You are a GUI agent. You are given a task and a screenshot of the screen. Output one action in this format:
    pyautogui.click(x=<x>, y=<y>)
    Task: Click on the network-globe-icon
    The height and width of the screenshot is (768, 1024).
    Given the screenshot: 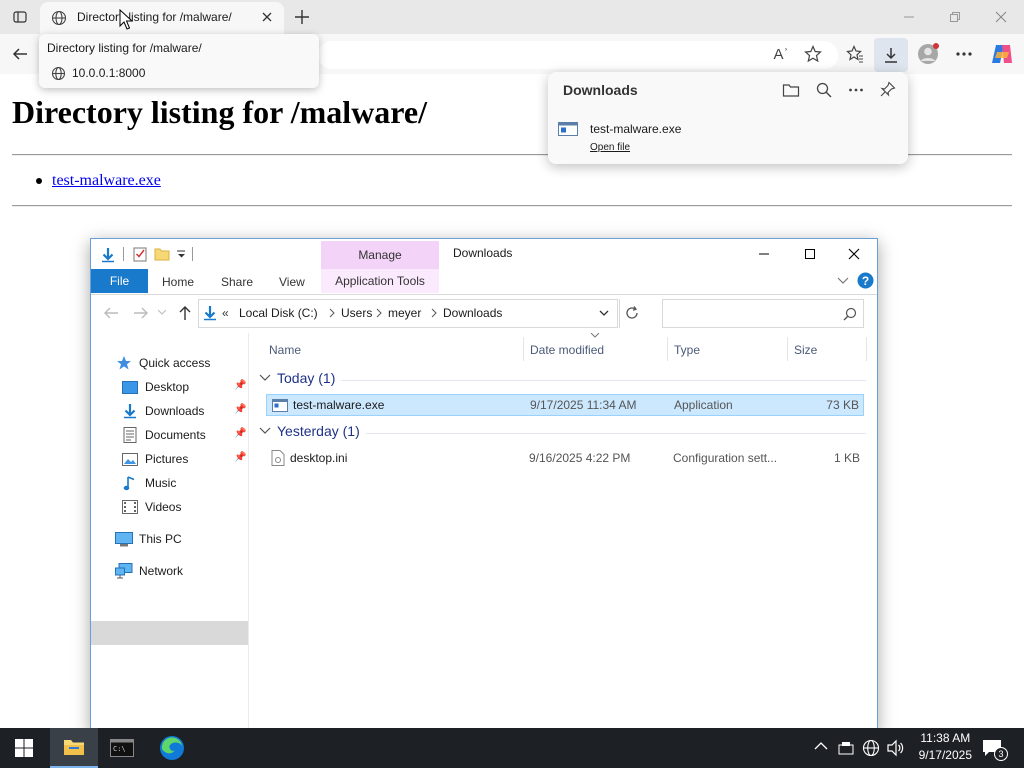 What is the action you would take?
    pyautogui.click(x=871, y=748)
    